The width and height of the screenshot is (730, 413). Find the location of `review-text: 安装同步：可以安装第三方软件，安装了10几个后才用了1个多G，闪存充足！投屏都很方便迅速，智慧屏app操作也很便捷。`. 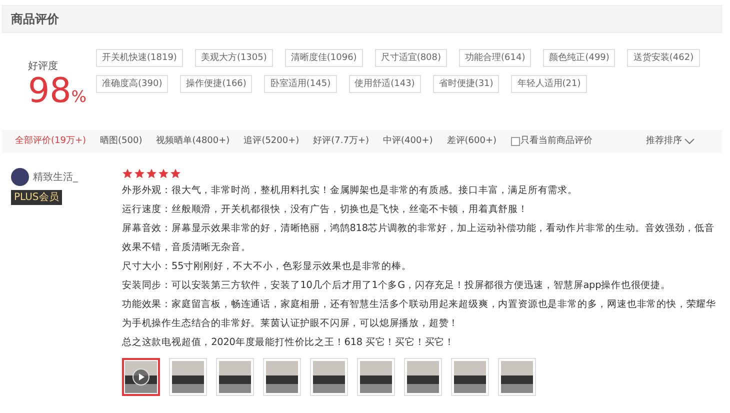

review-text: 安装同步：可以安装第三方软件，安装了10几个后才用了1个多G，闪存充足！投屏都很方便迅速，智慧屏app操作也很便捷。 is located at coordinates (397, 286).